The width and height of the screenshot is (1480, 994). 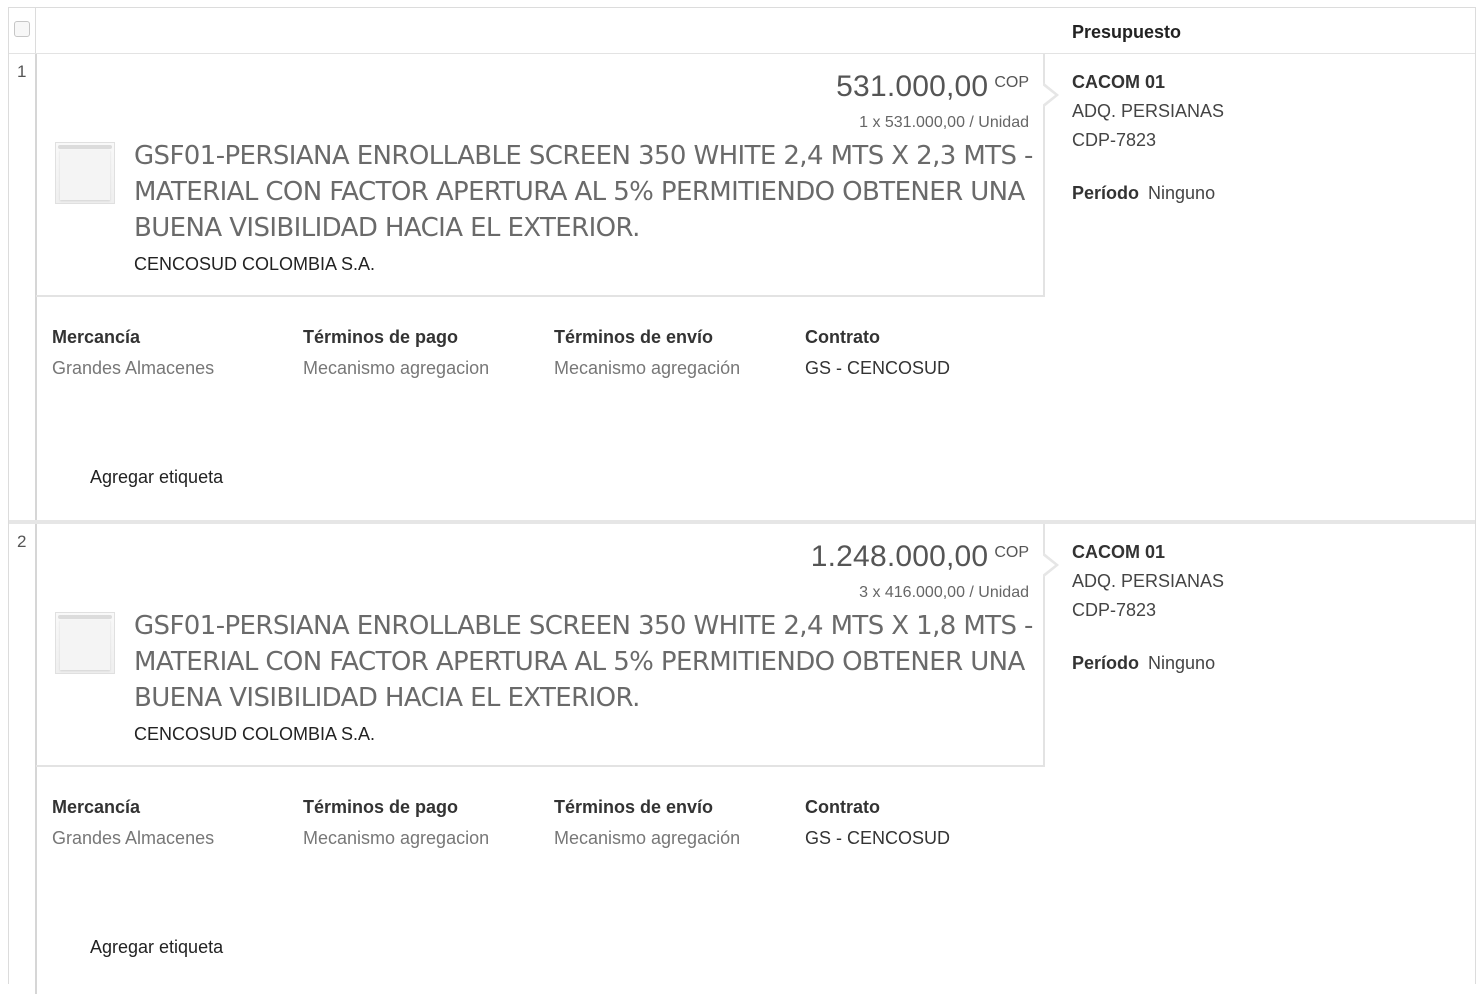 I want to click on select-all-cell, so click(x=22, y=30).